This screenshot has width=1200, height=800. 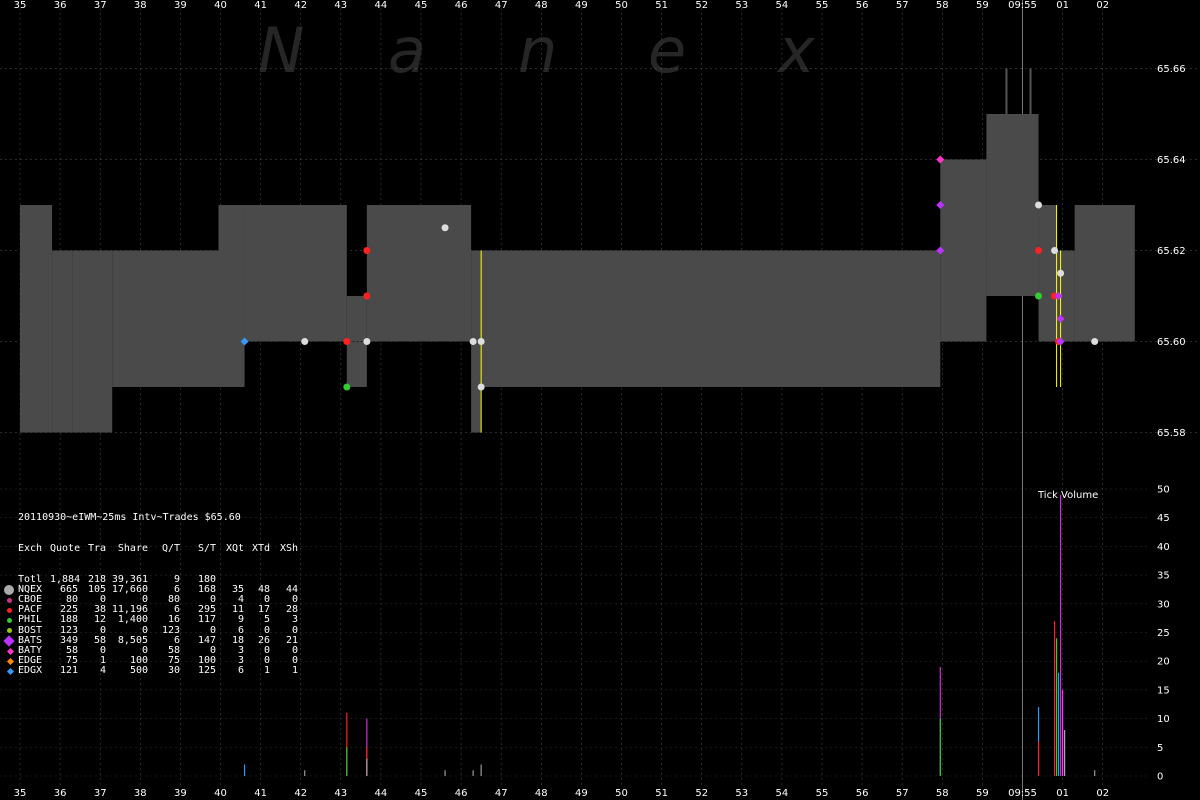 What do you see at coordinates (266, 671) in the screenshot?
I see `summary-cell: 1` at bounding box center [266, 671].